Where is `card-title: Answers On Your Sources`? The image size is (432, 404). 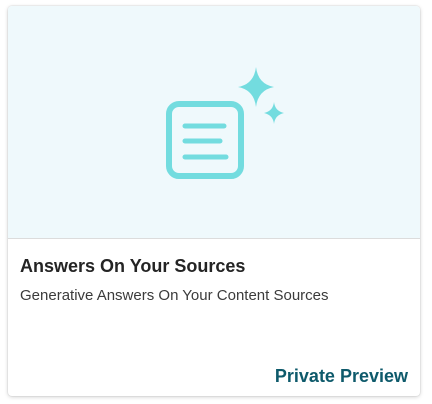 card-title: Answers On Your Sources is located at coordinates (133, 266).